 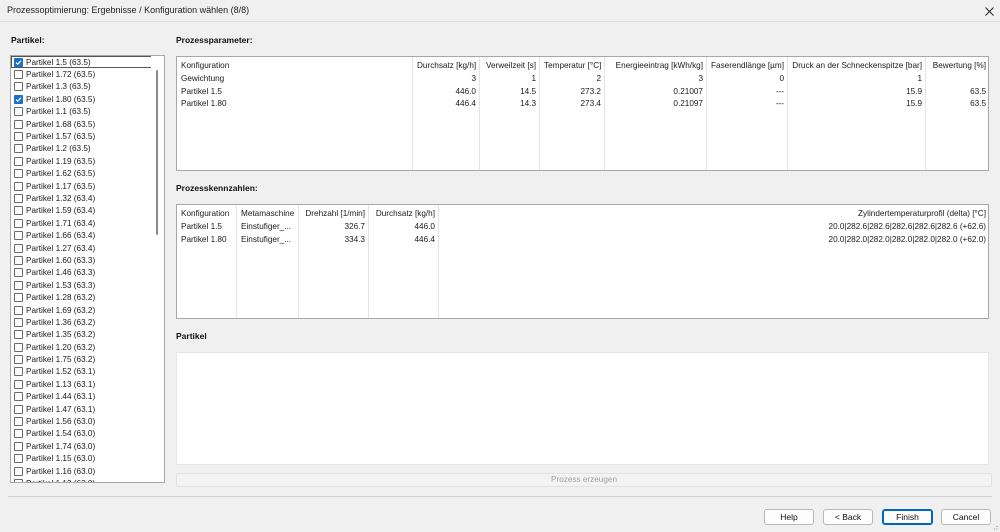 I want to click on list-item: Partikel 1.5 (63.5), so click(x=81, y=62).